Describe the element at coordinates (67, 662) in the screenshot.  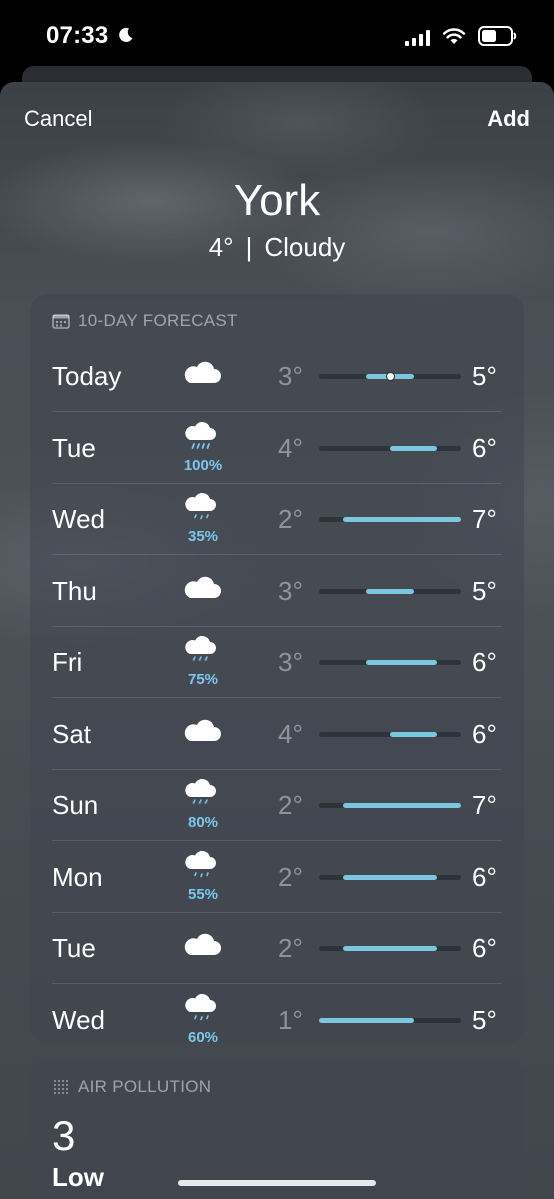
I see `forecast-day: Fri` at that location.